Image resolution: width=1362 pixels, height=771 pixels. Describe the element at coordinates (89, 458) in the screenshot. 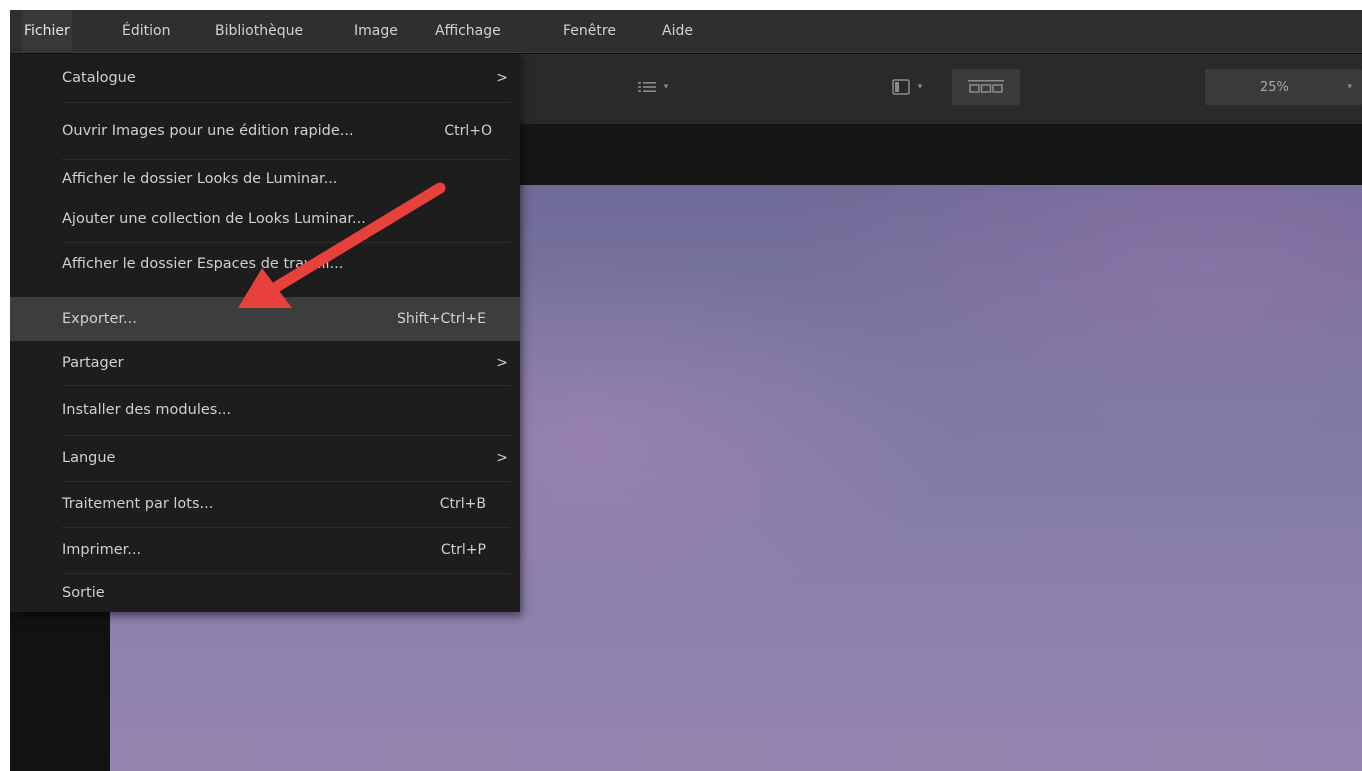

I see `menu-item-label: Langue` at that location.